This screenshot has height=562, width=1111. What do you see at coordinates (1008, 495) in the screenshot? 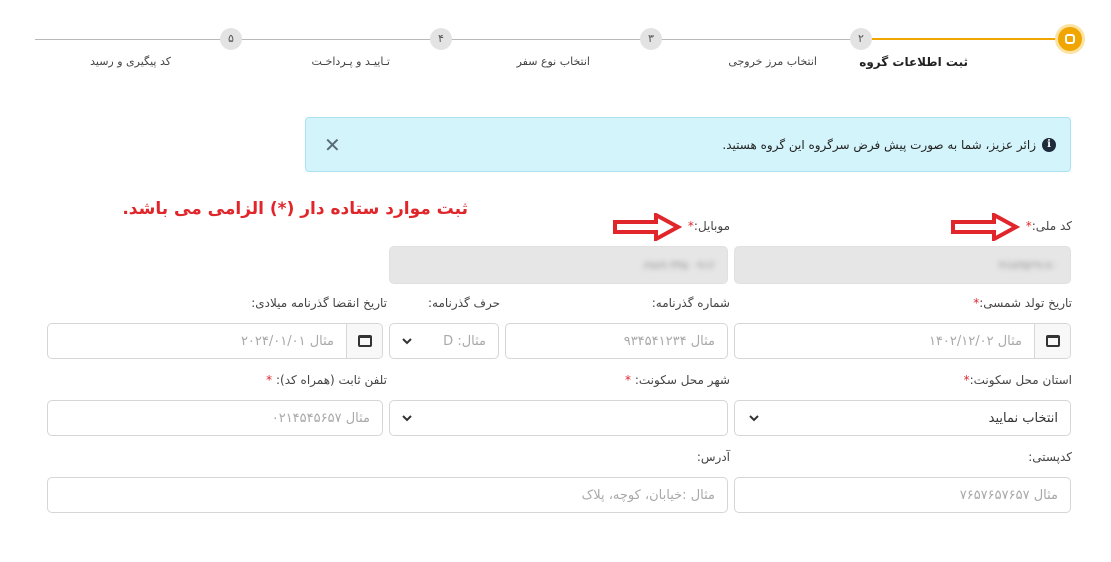
I see `postal-code-placeholder: مثال ۷۶۵۷۶۵۷۶۵۷` at bounding box center [1008, 495].